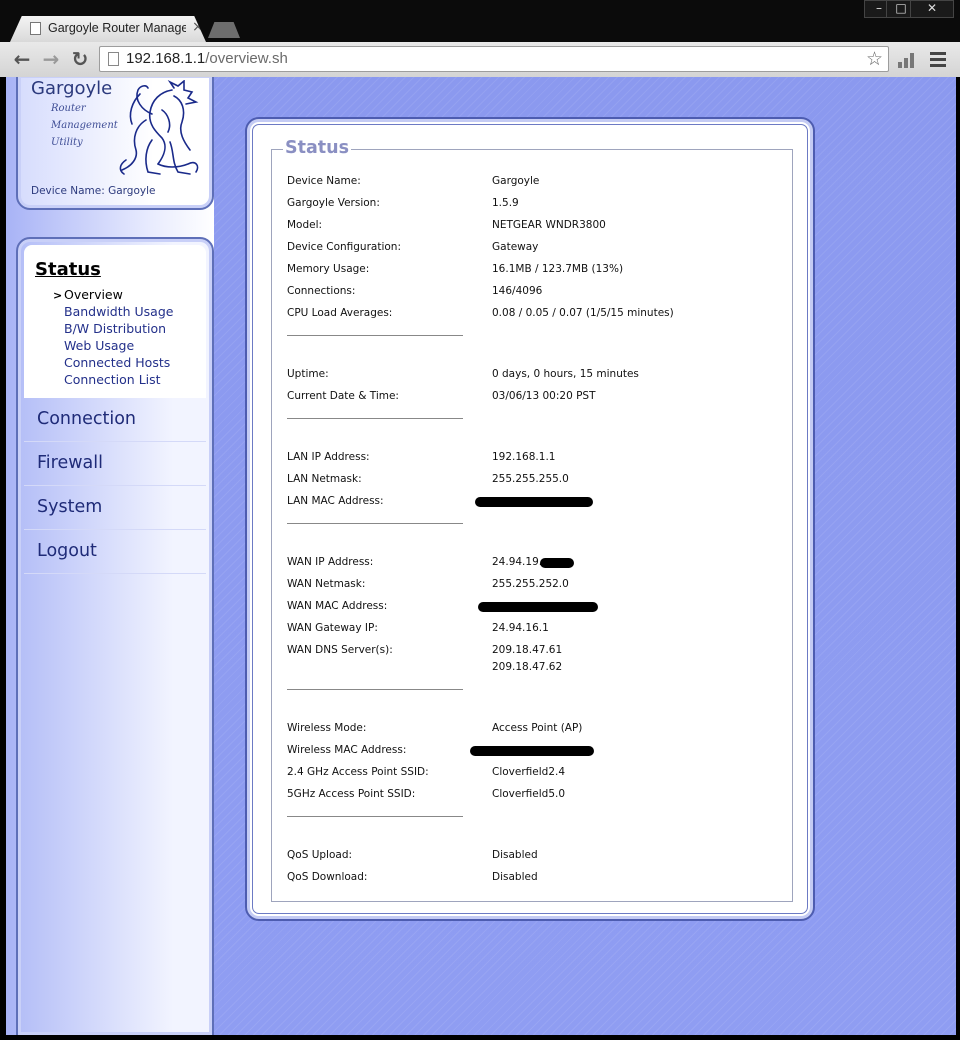  I want to click on status-row-label: Model:, so click(305, 225).